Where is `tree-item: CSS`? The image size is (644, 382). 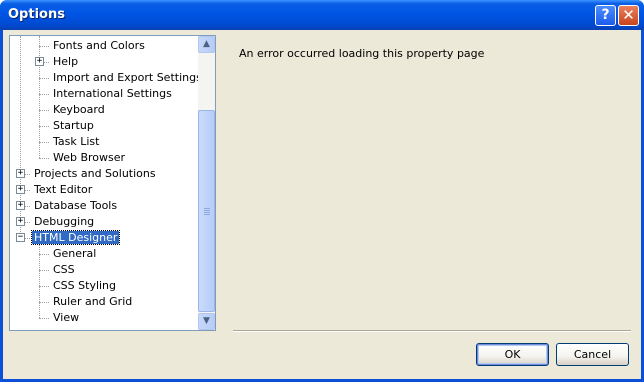
tree-item: CSS is located at coordinates (64, 270).